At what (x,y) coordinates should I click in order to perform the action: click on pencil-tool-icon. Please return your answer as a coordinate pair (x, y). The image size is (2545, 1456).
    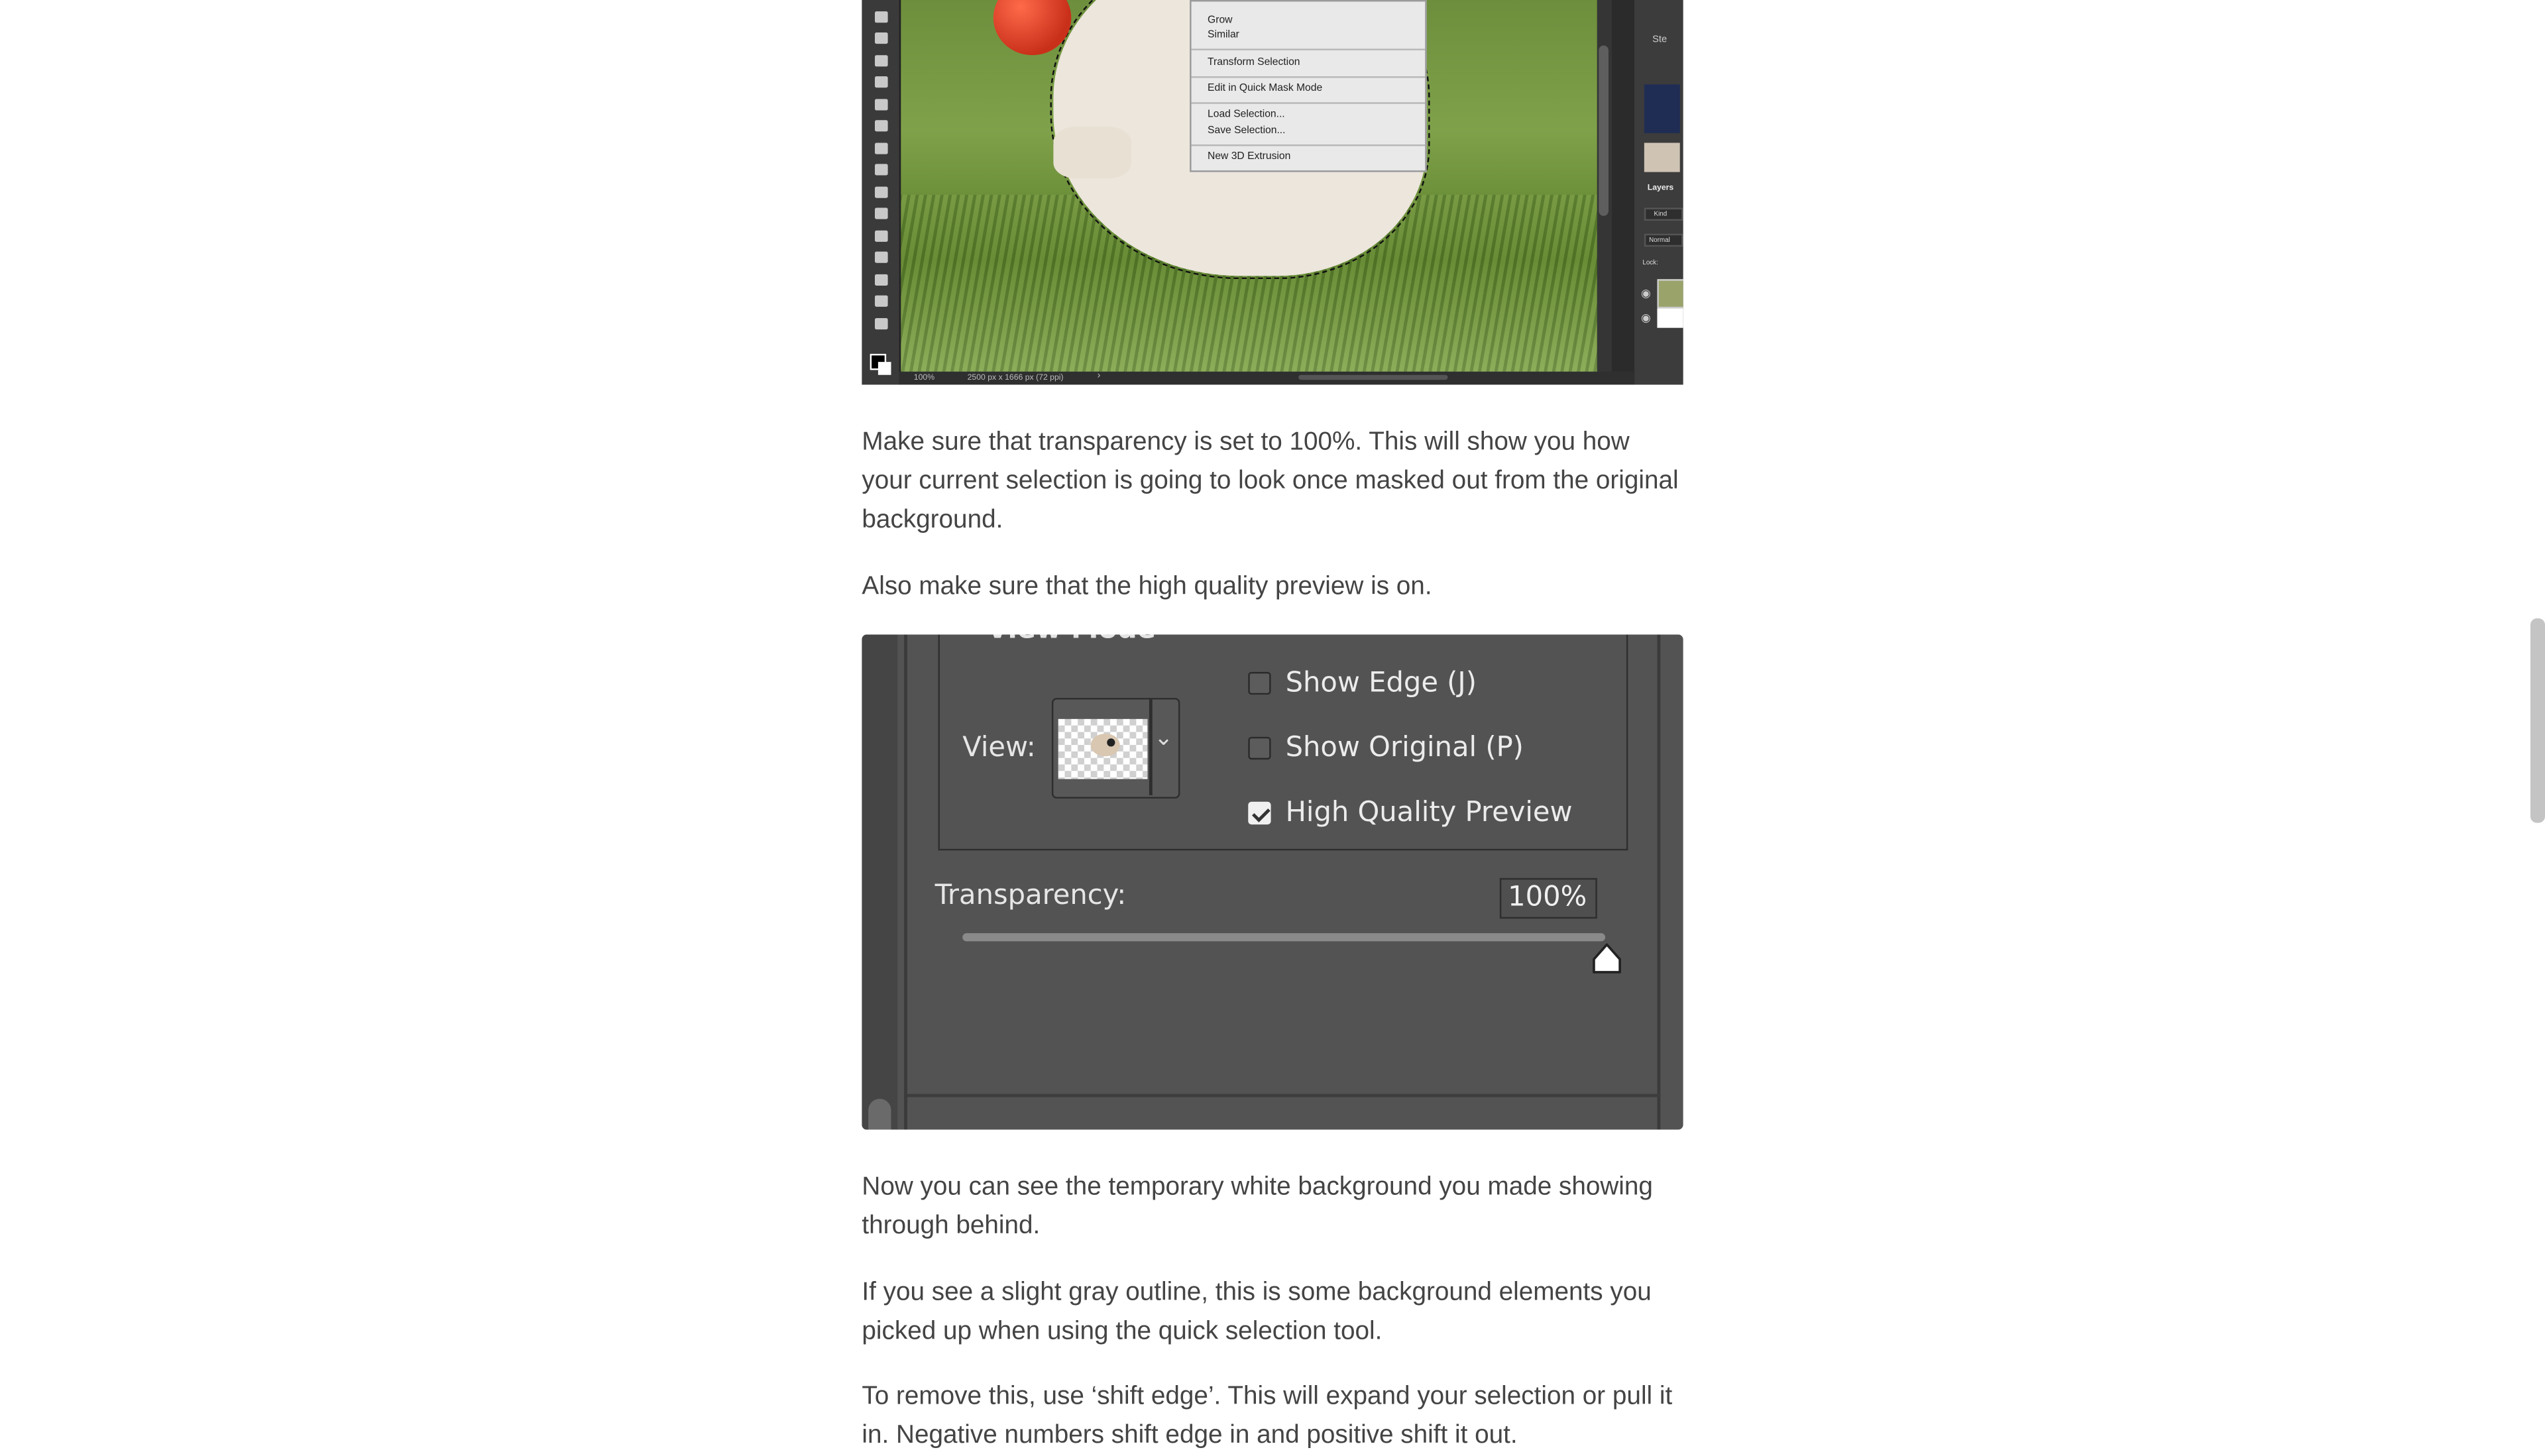
    Looking at the image, I should click on (881, 38).